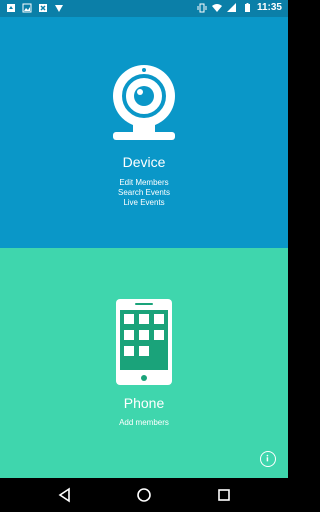  Describe the element at coordinates (144, 342) in the screenshot. I see `phone-icon` at that location.